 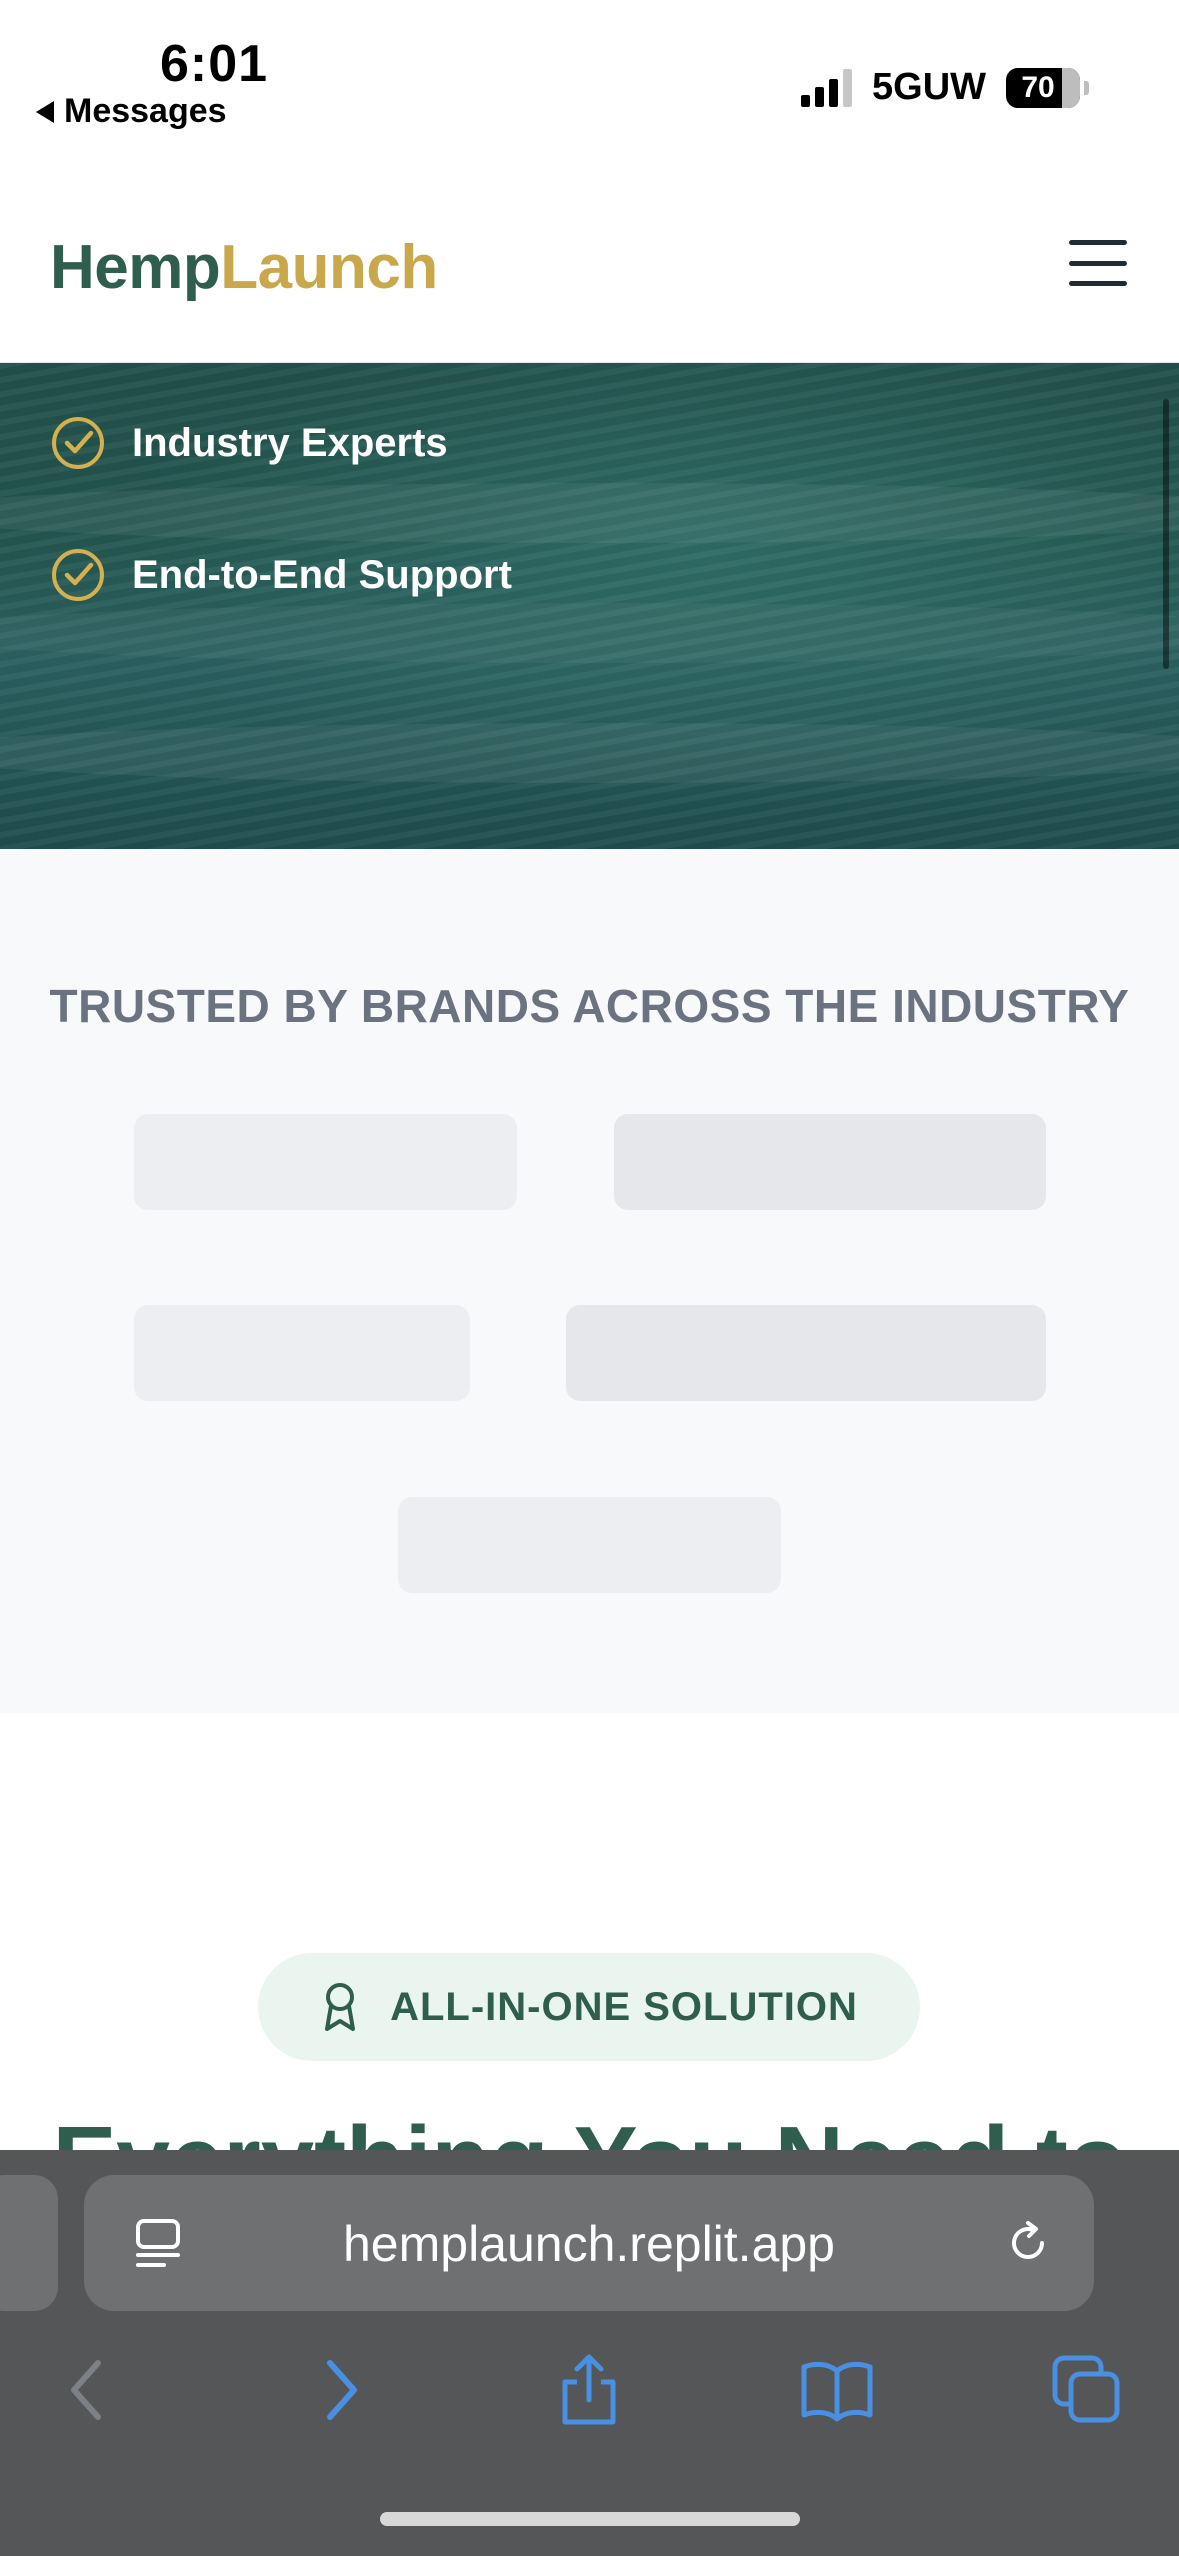 I want to click on url-text: hemplaunch.replit.app, so click(x=589, y=2244).